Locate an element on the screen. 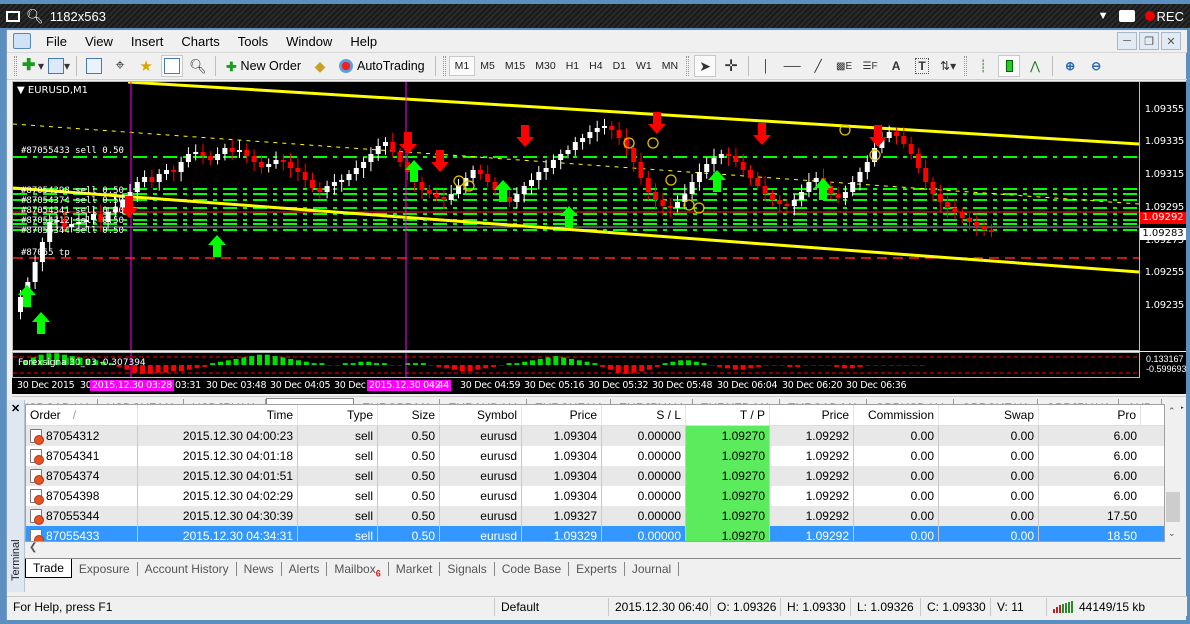 The height and width of the screenshot is (624, 1190). tf-w1: W1 is located at coordinates (644, 66).